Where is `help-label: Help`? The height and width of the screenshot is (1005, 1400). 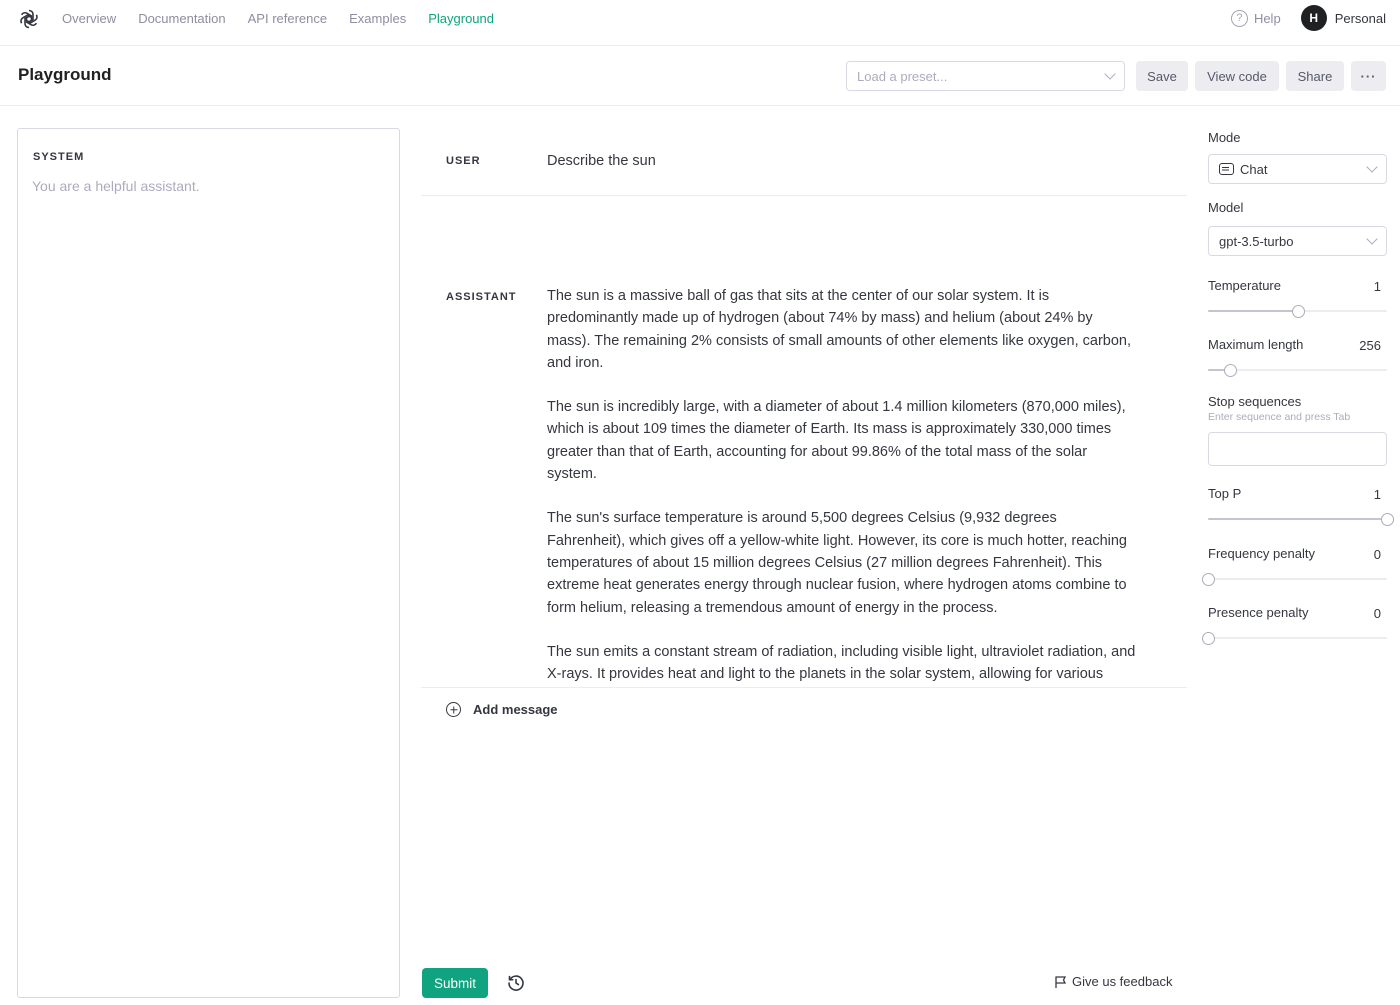 help-label: Help is located at coordinates (1267, 18).